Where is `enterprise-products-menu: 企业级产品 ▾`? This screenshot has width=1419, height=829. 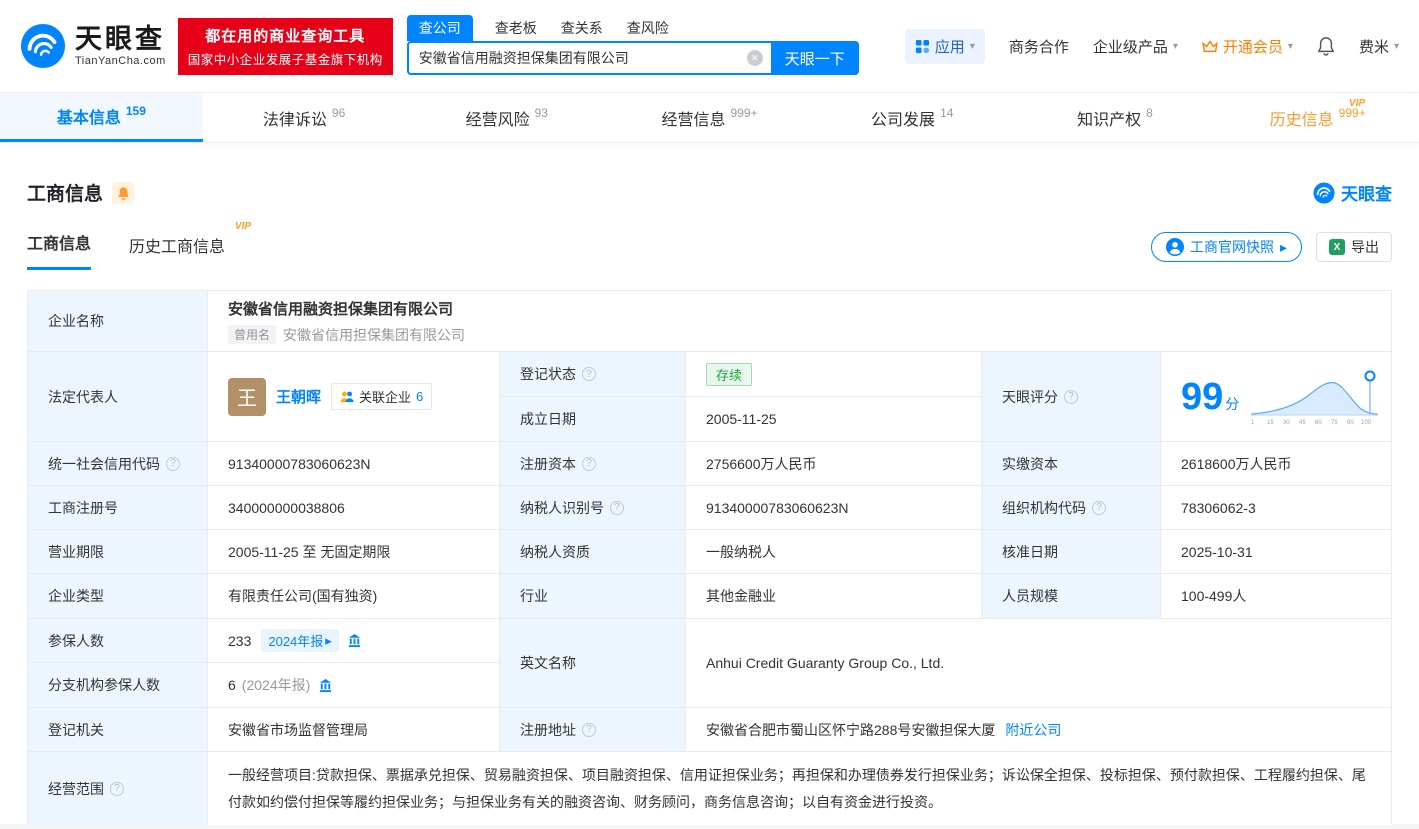 enterprise-products-menu: 企业级产品 ▾ is located at coordinates (1135, 46).